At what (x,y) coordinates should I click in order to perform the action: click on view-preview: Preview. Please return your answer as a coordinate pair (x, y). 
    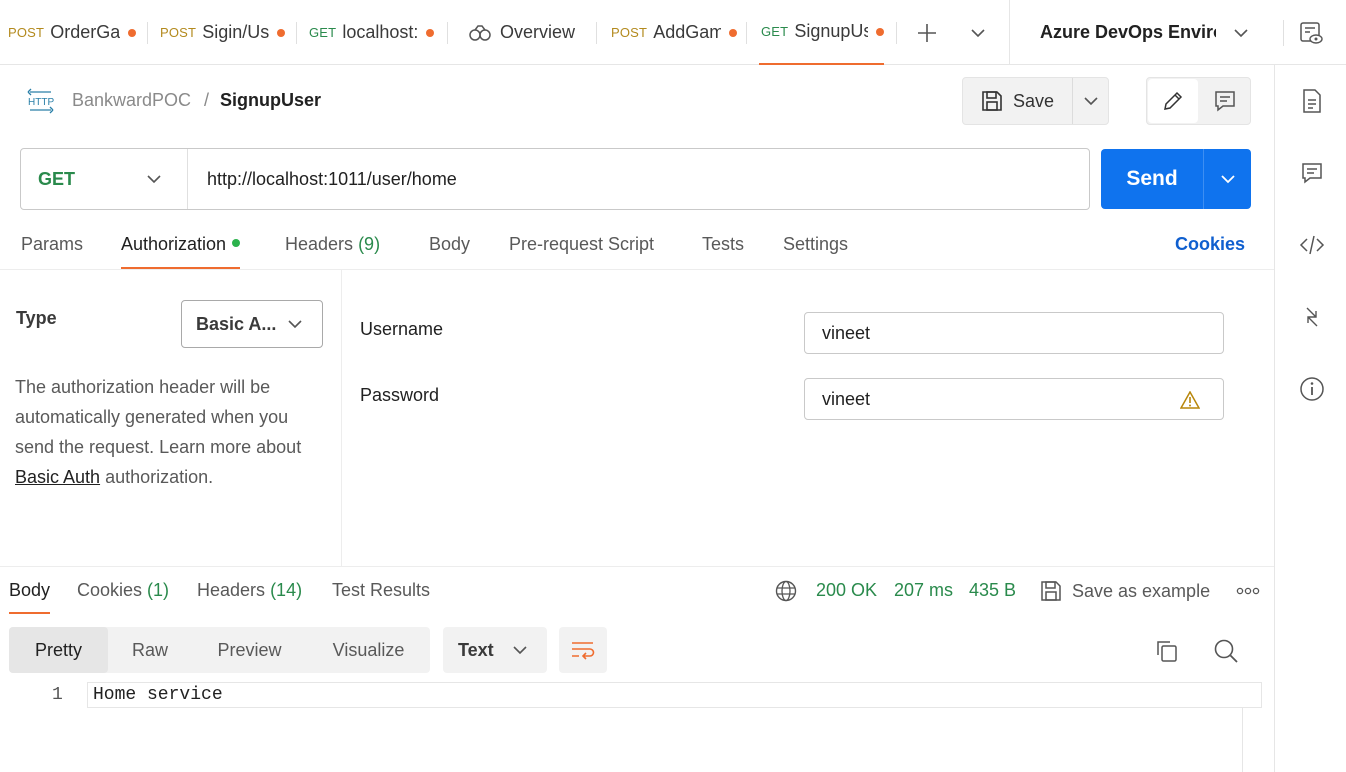
    Looking at the image, I should click on (249, 650).